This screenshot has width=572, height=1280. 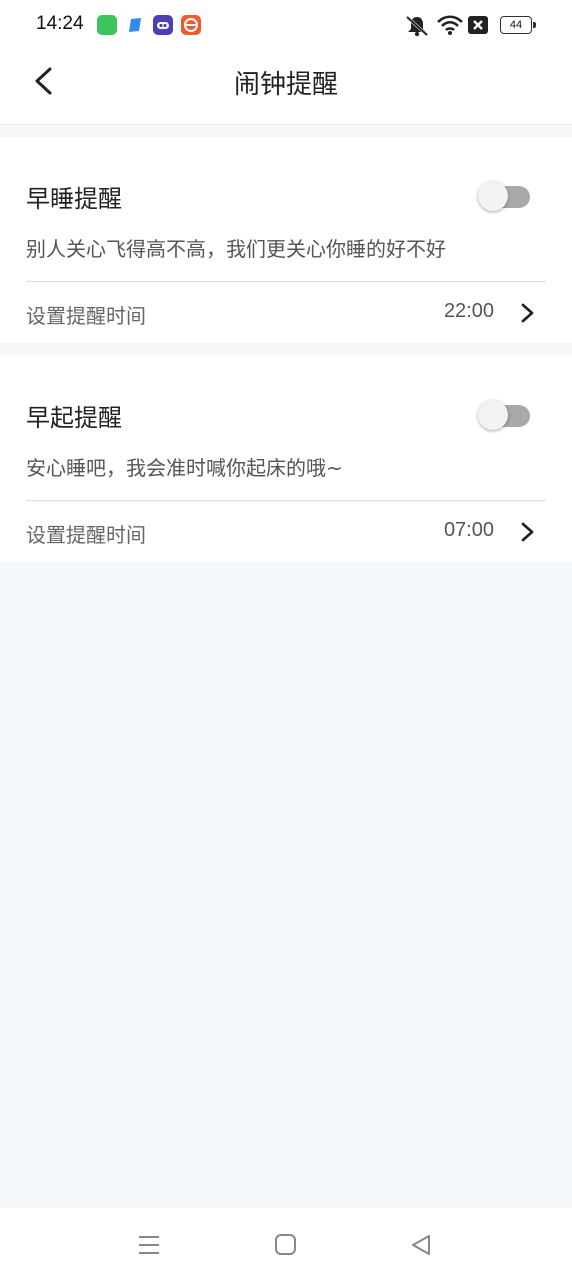 I want to click on early-rise-toggle, so click(x=504, y=415).